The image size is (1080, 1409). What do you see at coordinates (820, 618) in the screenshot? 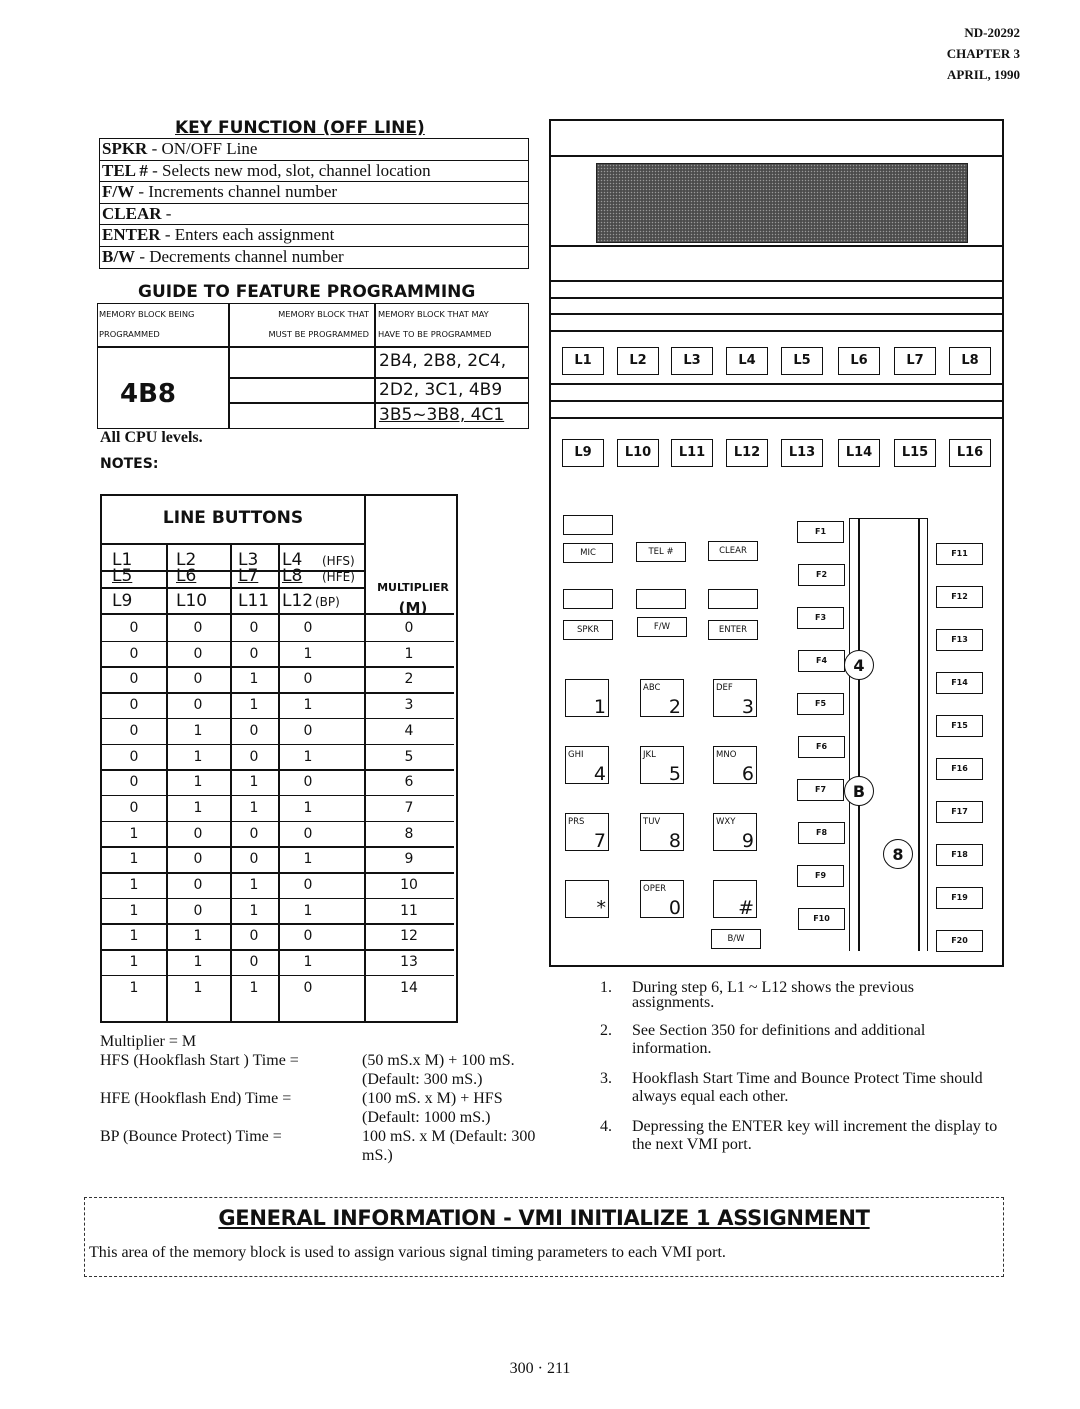
I see `function-key-f3: F3` at bounding box center [820, 618].